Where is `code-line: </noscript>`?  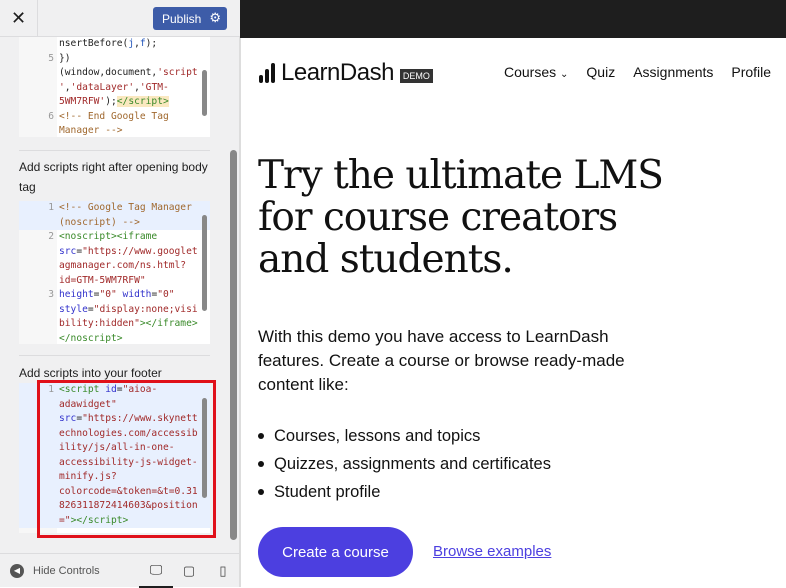 code-line: </noscript> is located at coordinates (114, 338).